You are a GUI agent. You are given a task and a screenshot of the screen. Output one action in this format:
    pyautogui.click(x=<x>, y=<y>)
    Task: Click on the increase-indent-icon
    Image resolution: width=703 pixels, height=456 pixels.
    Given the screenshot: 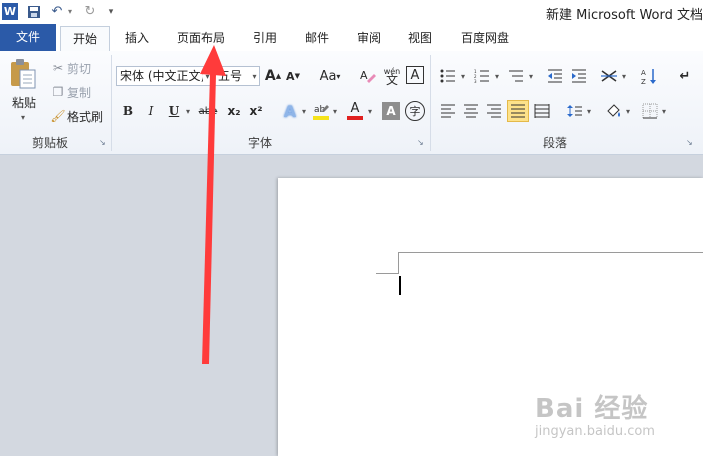 What is the action you would take?
    pyautogui.click(x=579, y=76)
    